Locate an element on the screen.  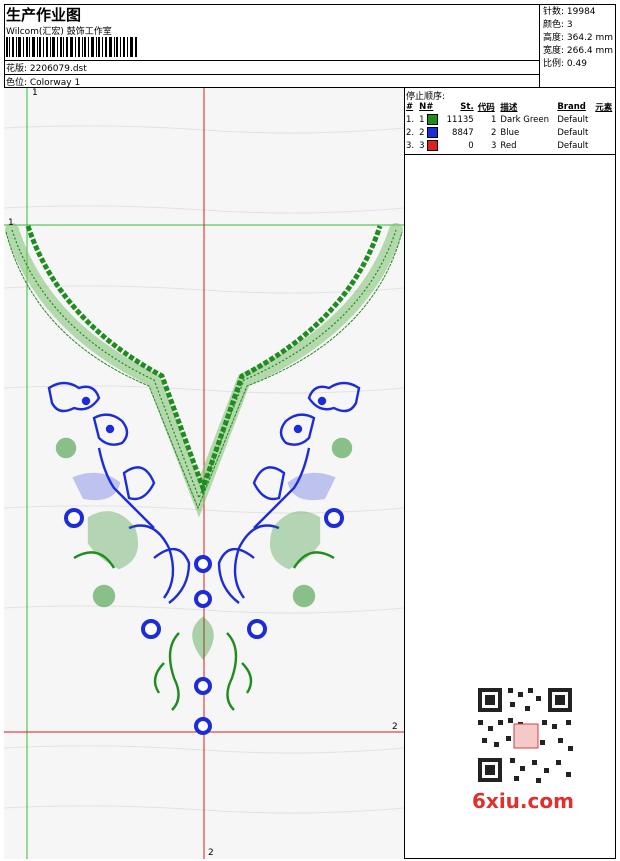
colorway: 色位: Colorway 1 is located at coordinates (43, 83).